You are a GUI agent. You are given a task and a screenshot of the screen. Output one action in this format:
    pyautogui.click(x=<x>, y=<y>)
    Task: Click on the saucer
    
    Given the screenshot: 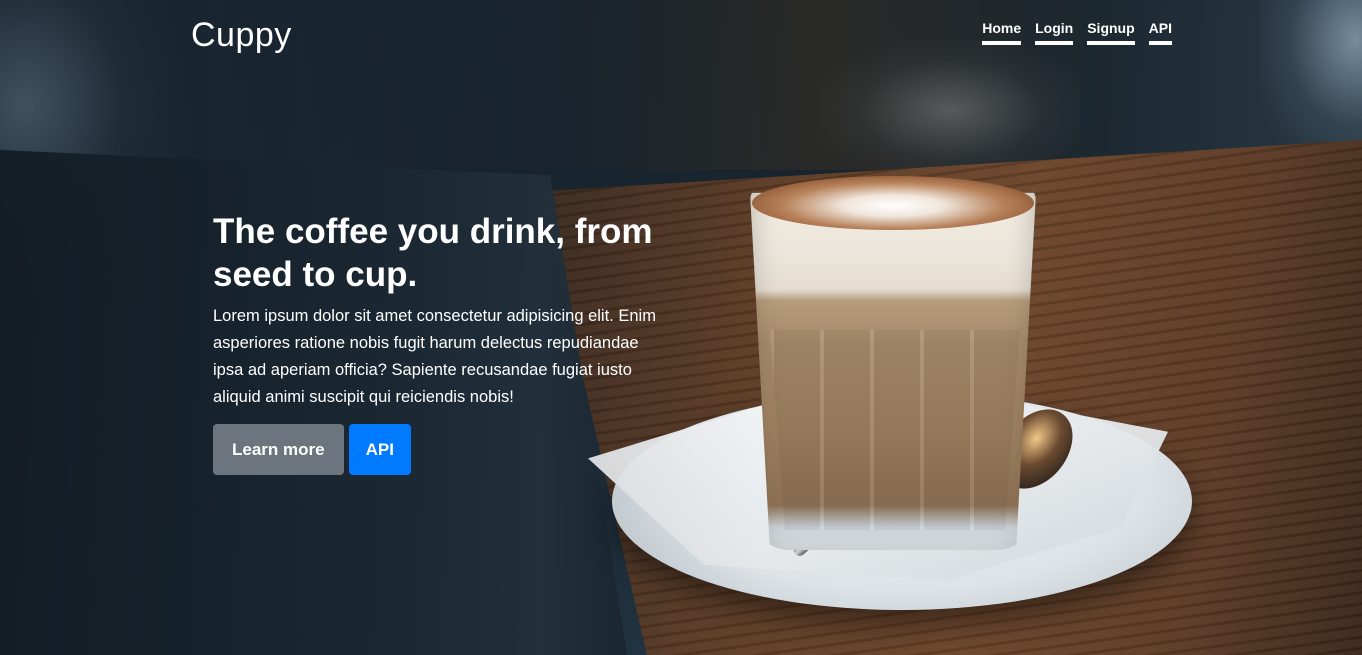 What is the action you would take?
    pyautogui.click(x=902, y=501)
    